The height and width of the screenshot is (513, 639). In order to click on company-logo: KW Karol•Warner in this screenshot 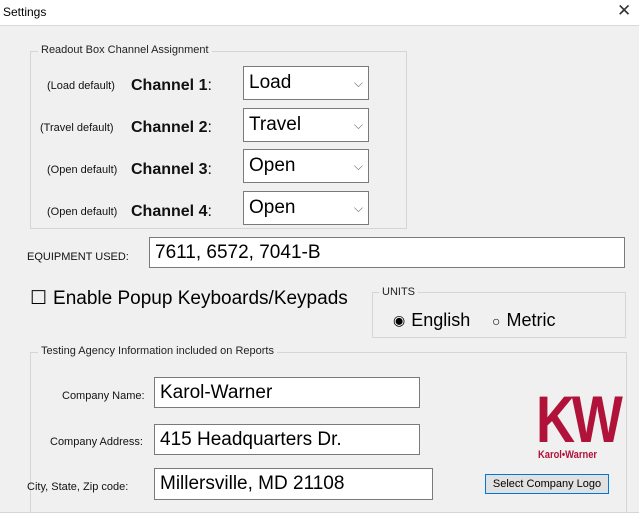, I will do `click(578, 427)`.